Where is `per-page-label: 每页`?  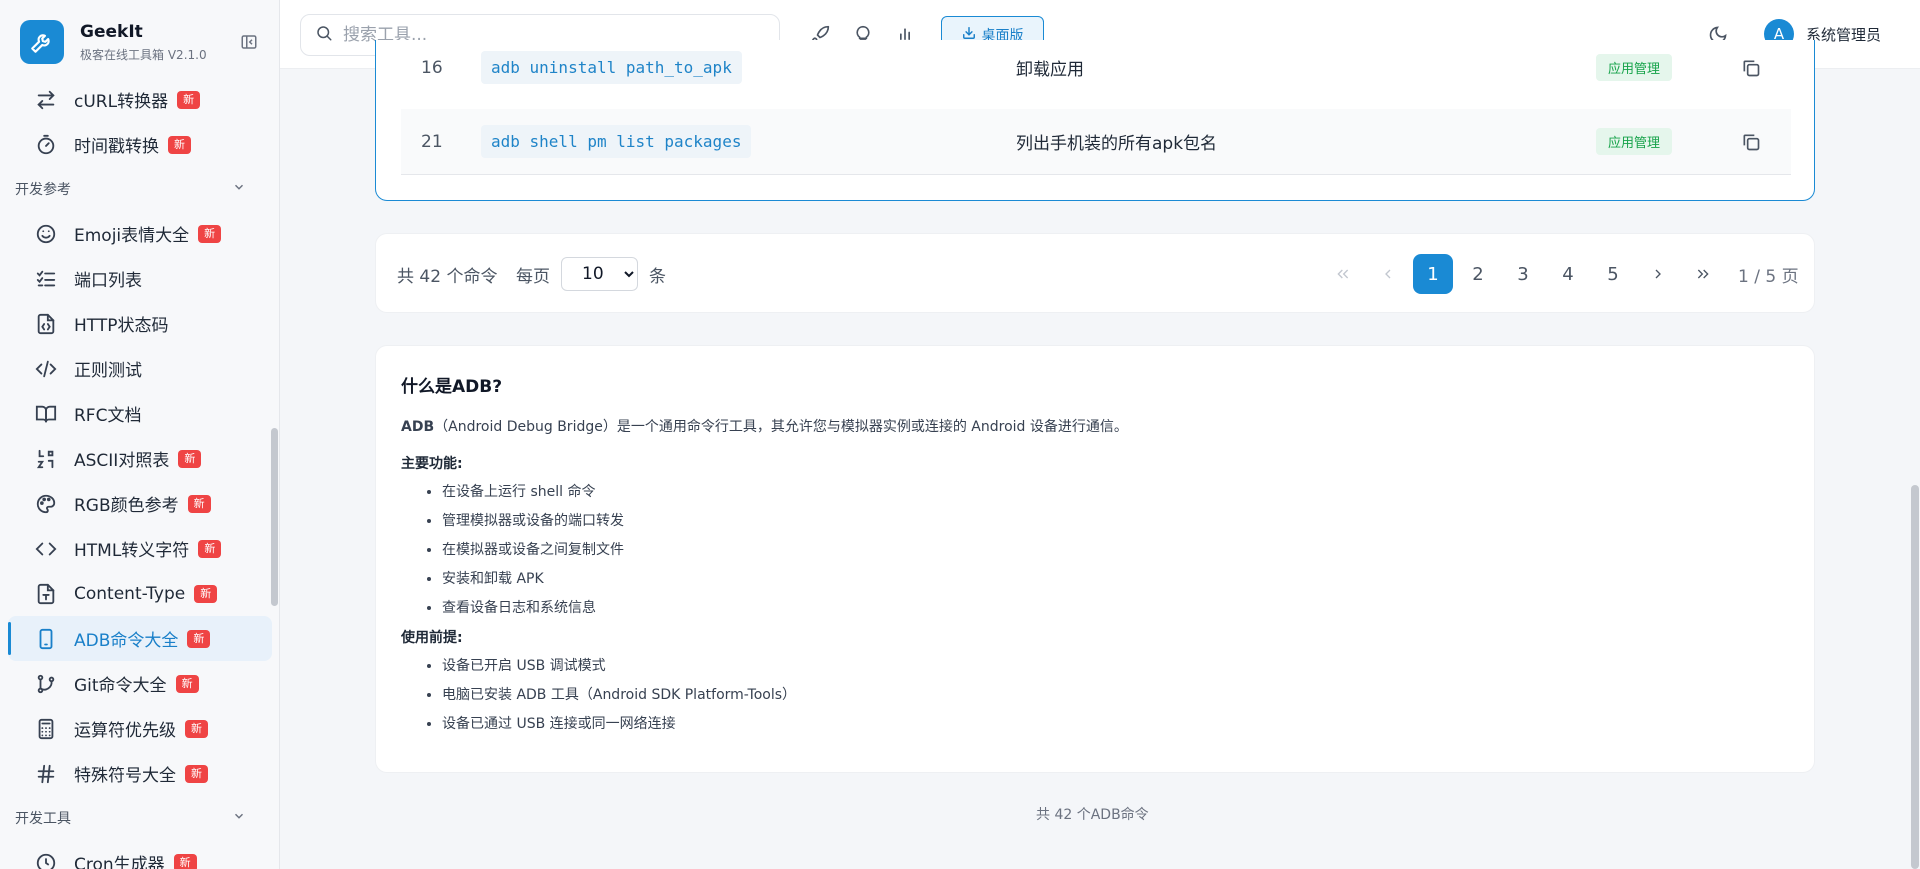
per-page-label: 每页 is located at coordinates (533, 277).